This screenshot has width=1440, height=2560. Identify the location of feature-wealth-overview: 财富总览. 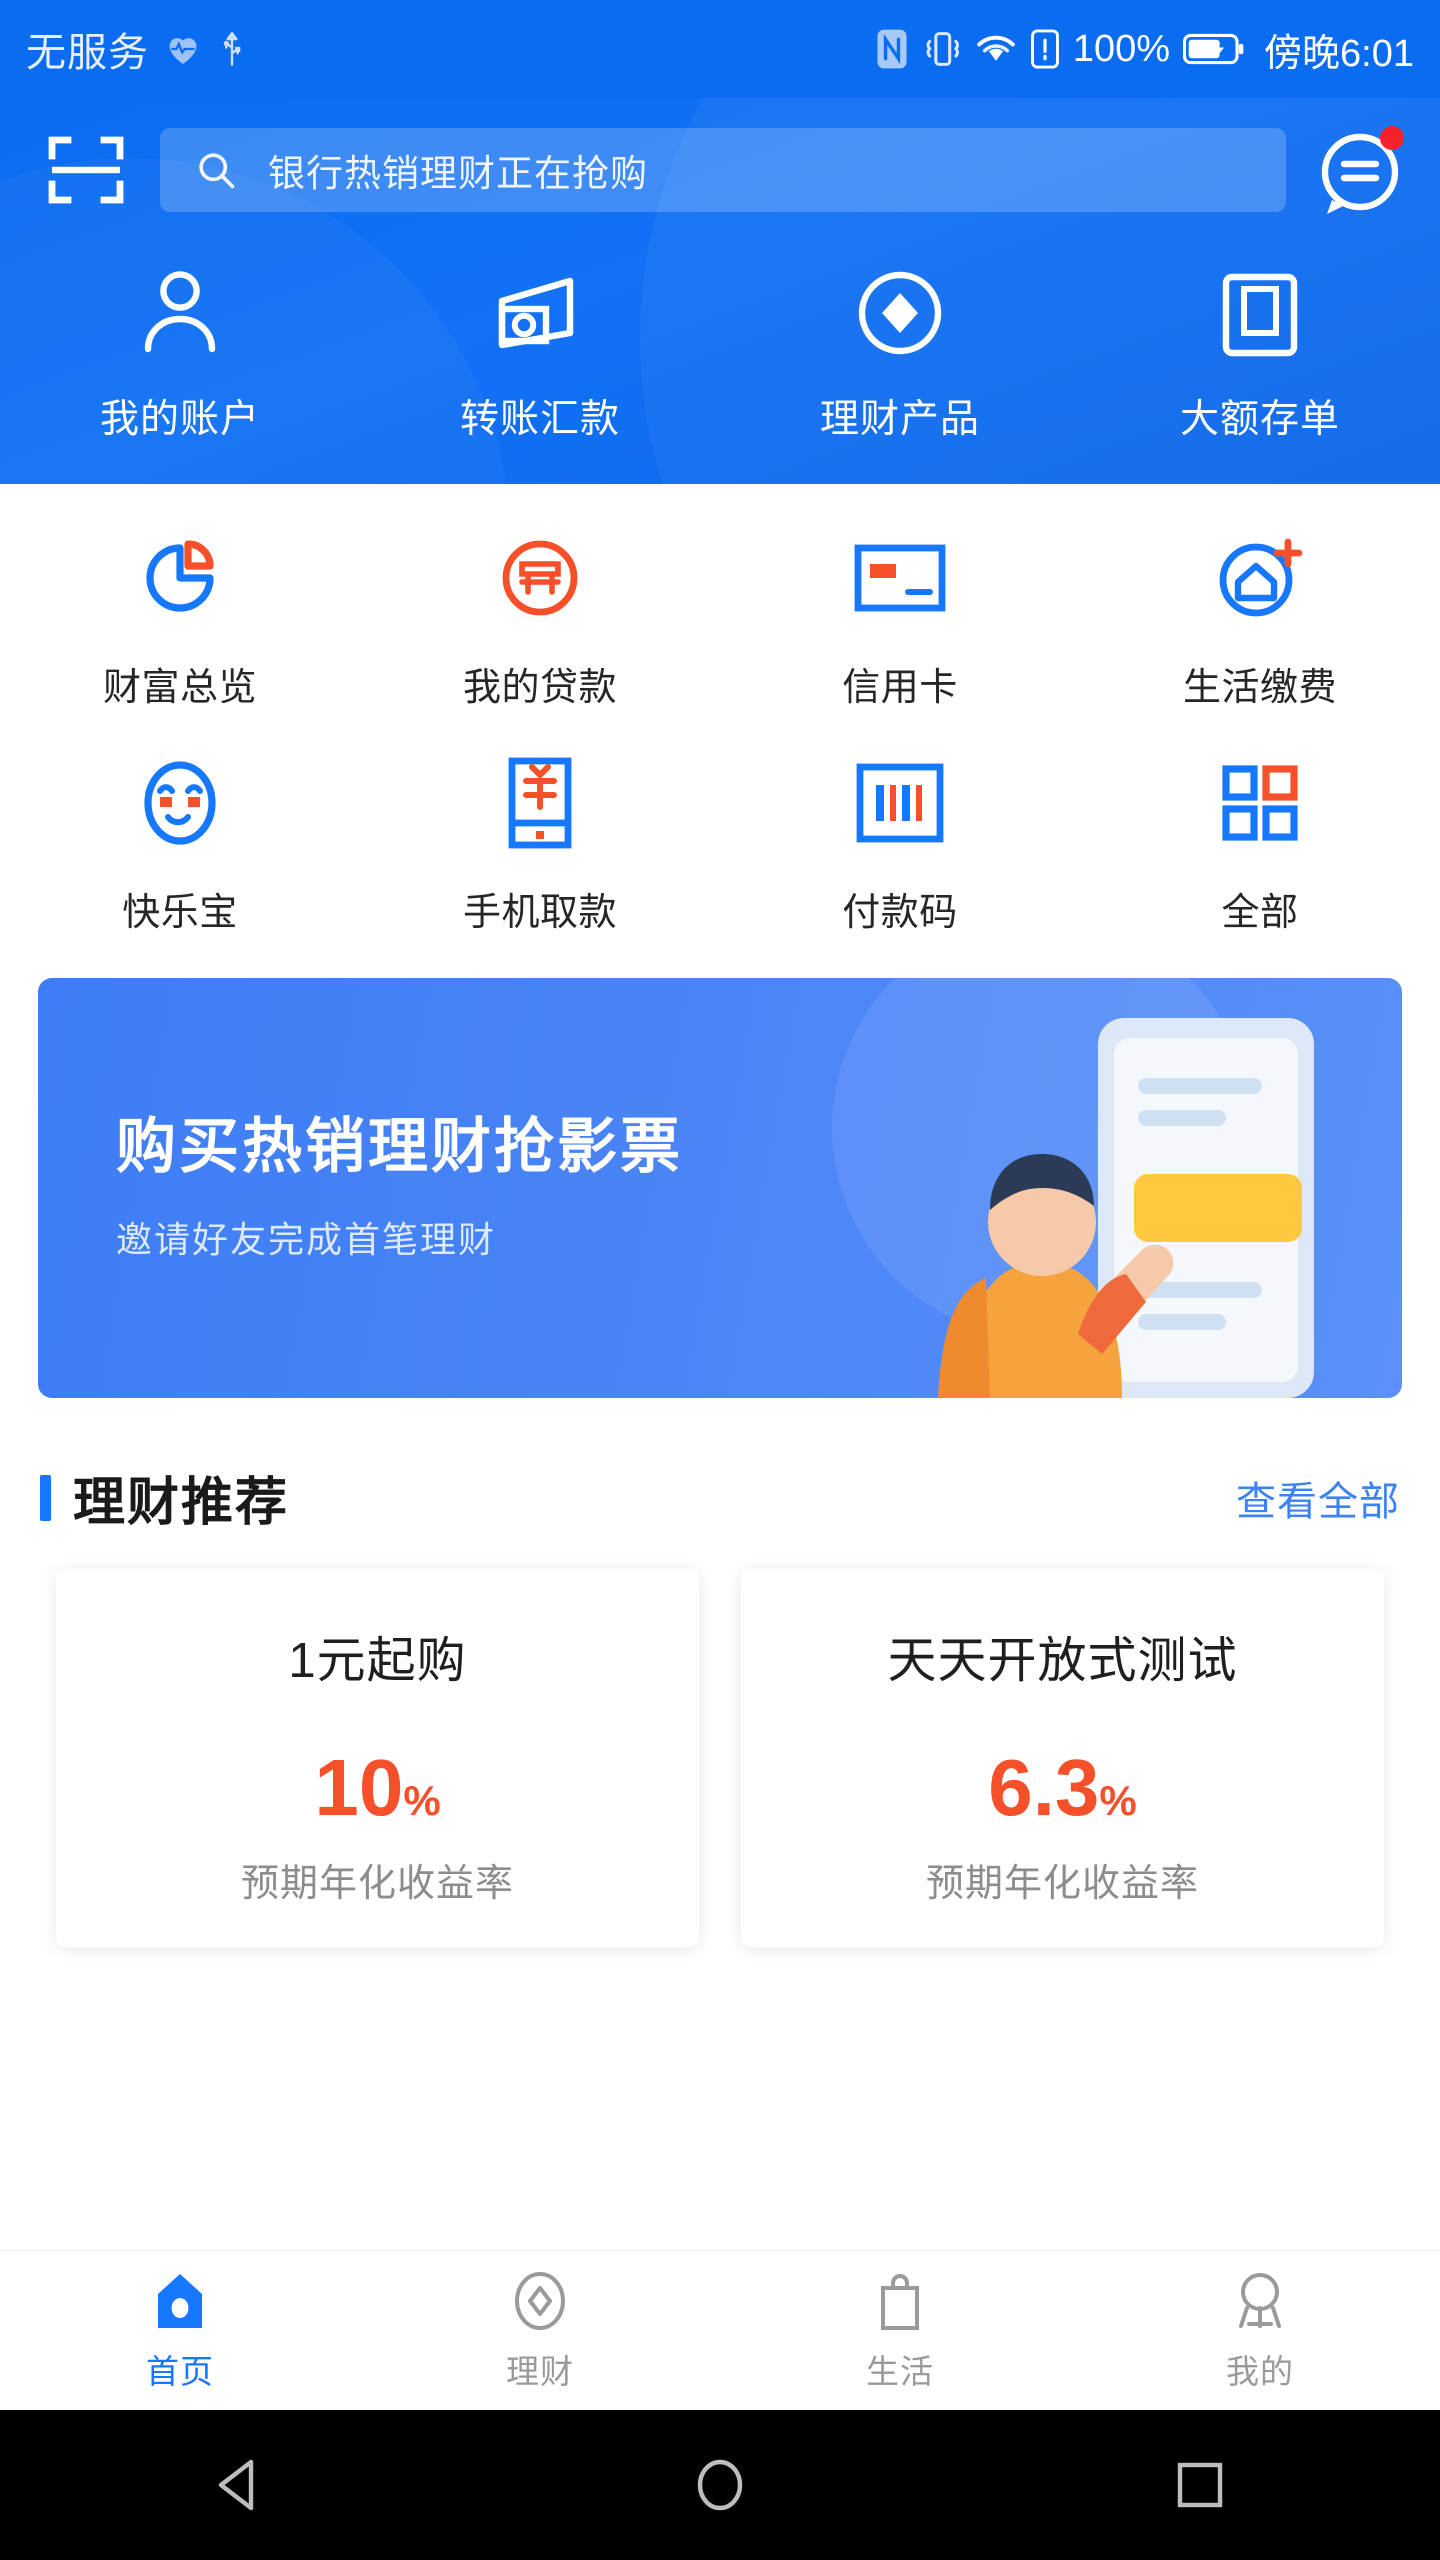
(180, 619).